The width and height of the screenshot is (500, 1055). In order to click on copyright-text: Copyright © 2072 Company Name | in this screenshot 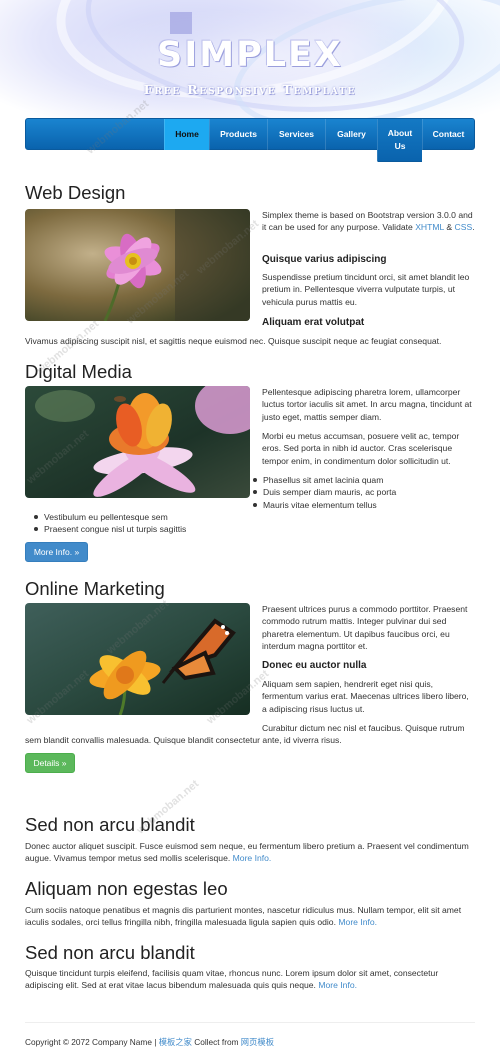, I will do `click(92, 1042)`.